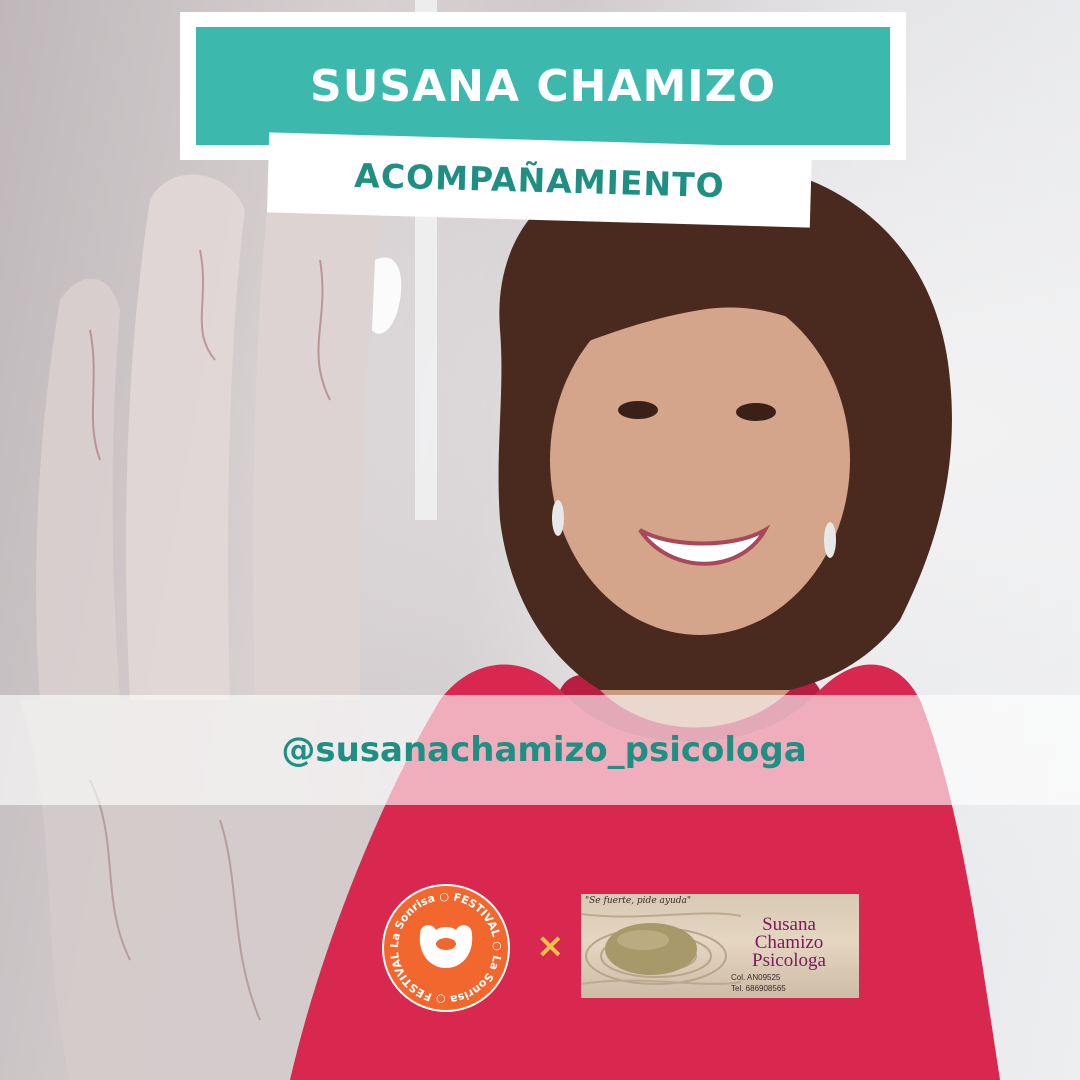 This screenshot has width=1080, height=1080. What do you see at coordinates (550, 946) in the screenshot?
I see `collaboration-x-symbol: ×` at bounding box center [550, 946].